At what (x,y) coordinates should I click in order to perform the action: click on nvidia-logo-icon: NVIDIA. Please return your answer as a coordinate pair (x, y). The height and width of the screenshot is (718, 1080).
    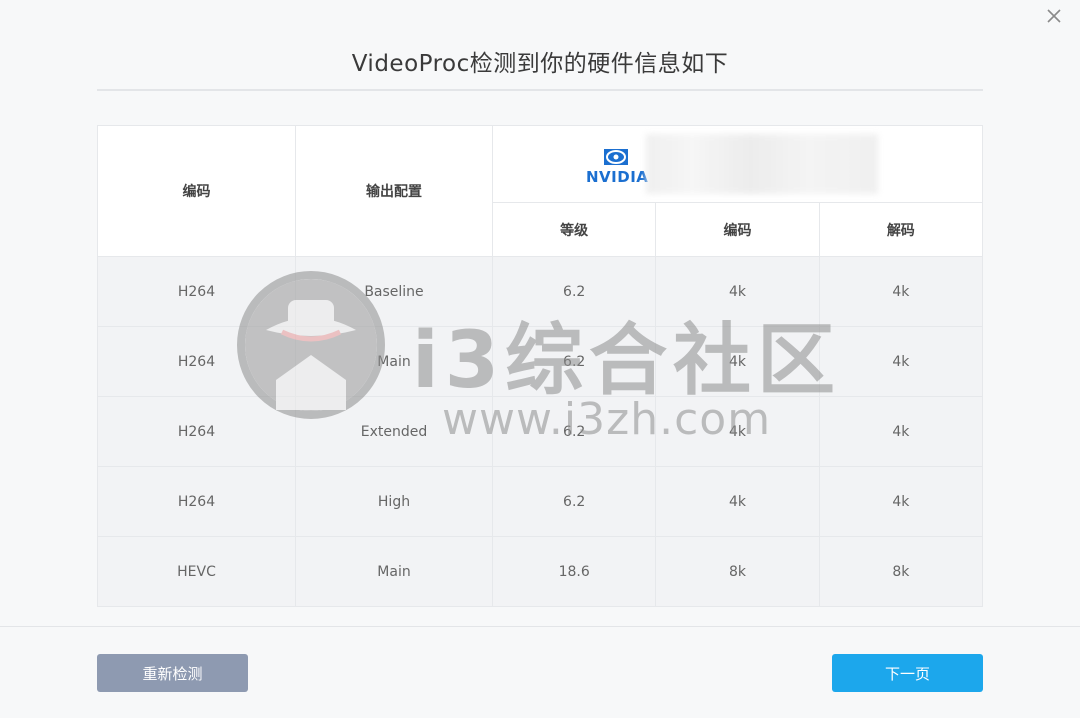
    Looking at the image, I should click on (617, 166).